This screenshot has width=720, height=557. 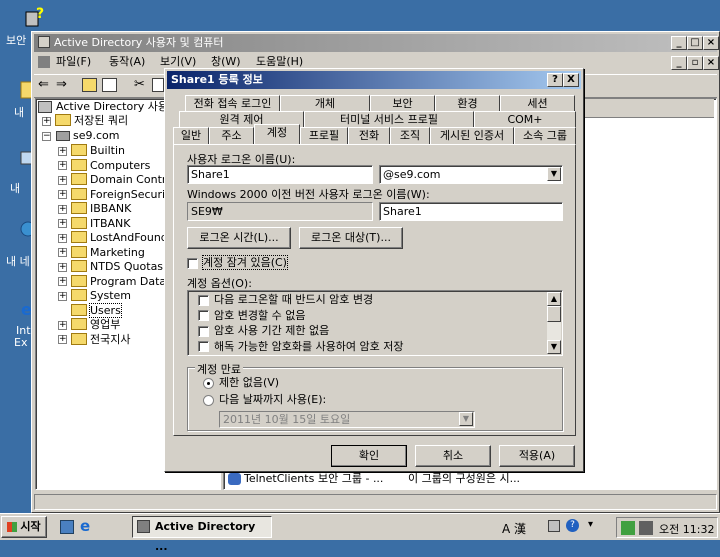 What do you see at coordinates (285, 300) in the screenshot?
I see `account-option-item: 다음 로그온할 때 반드시 암호 변경` at bounding box center [285, 300].